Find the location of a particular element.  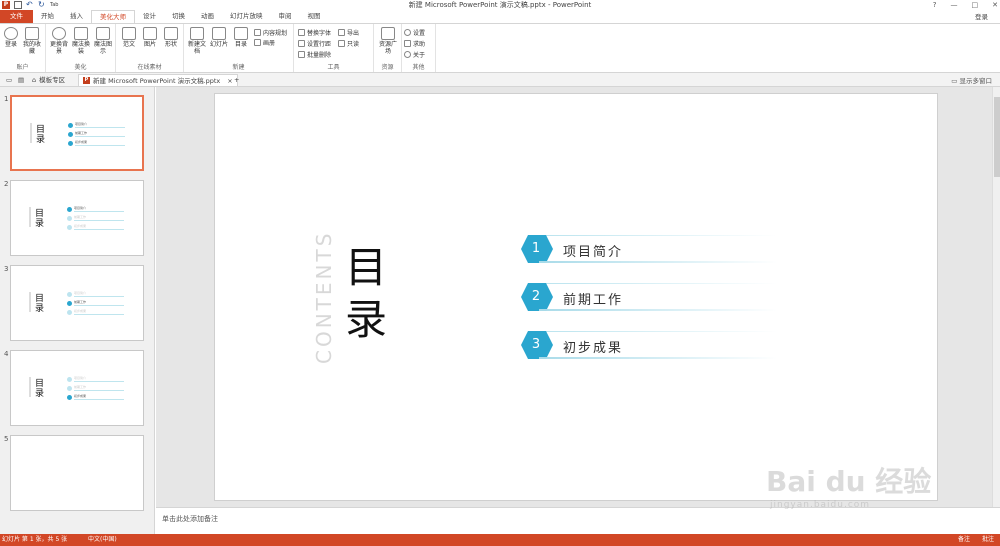

tab-insert: 插入 is located at coordinates (76, 16).